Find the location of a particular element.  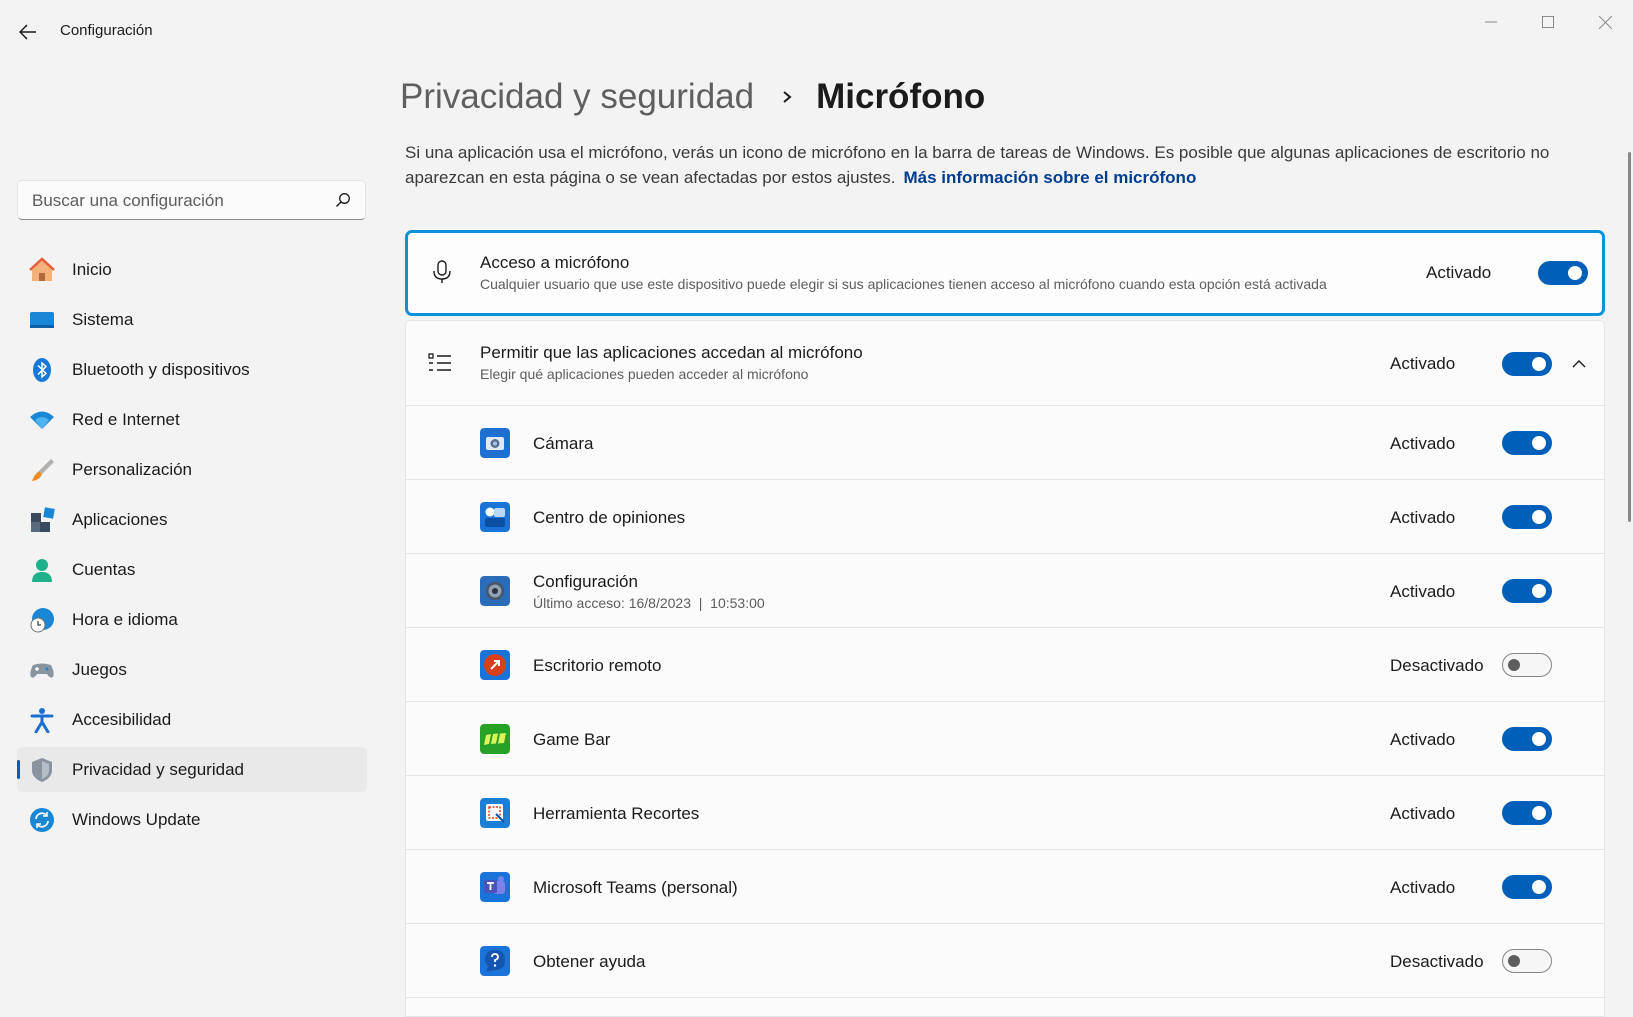

sidebar-item-label: Accesibilidad is located at coordinates (122, 719).